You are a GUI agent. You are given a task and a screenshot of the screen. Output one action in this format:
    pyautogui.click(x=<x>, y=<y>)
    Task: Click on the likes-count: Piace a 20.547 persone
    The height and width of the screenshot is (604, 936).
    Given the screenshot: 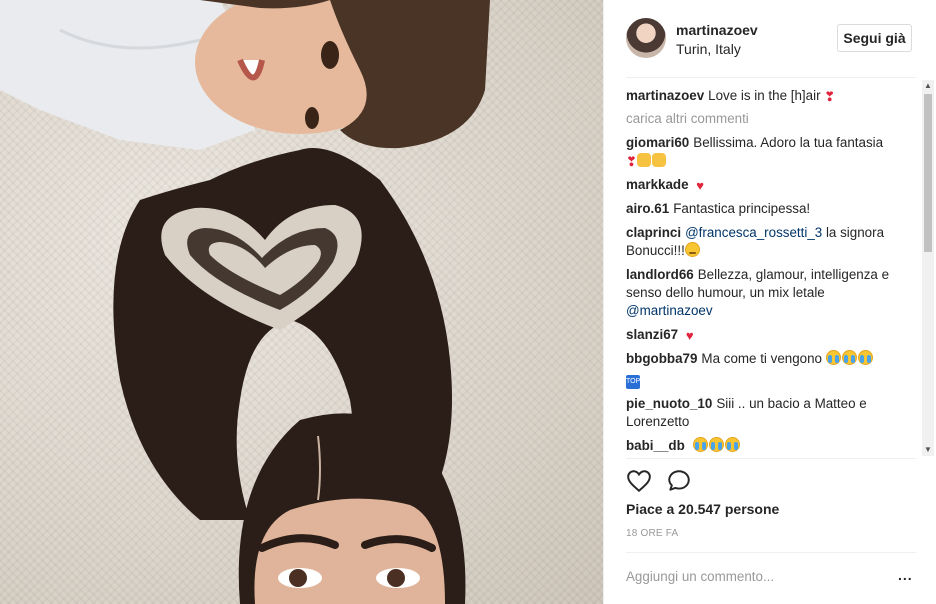 What is the action you would take?
    pyautogui.click(x=702, y=509)
    